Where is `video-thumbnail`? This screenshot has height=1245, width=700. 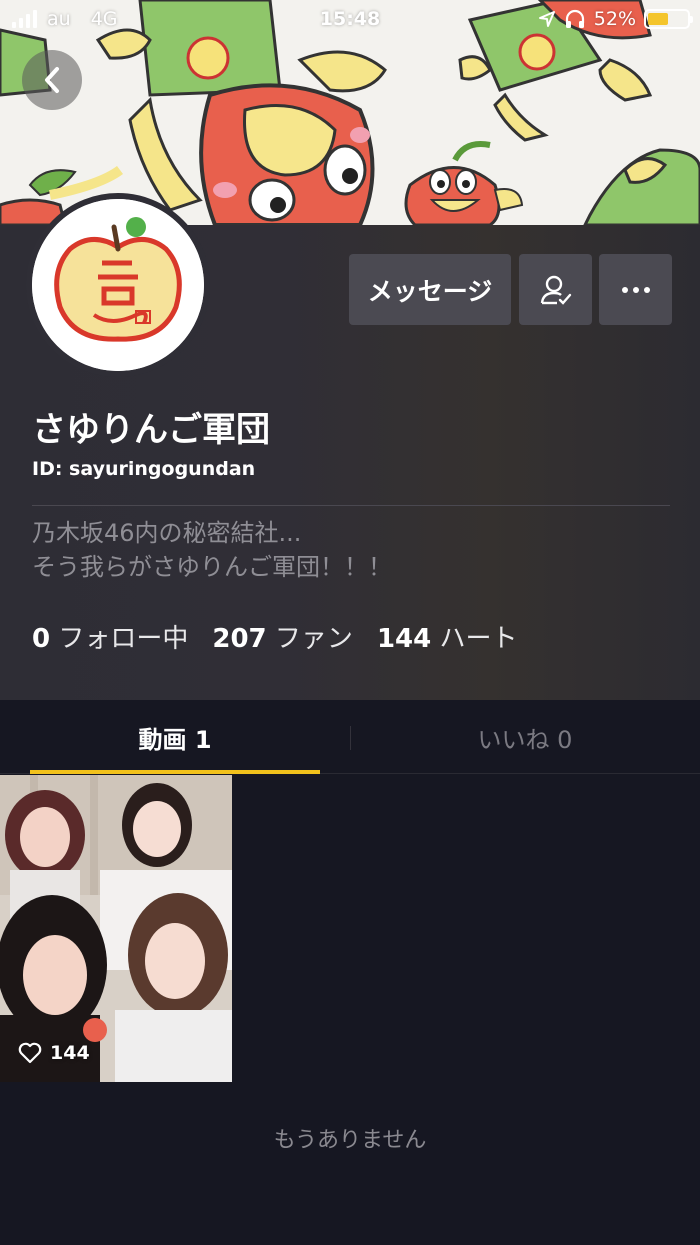
video-thumbnail is located at coordinates (116, 928).